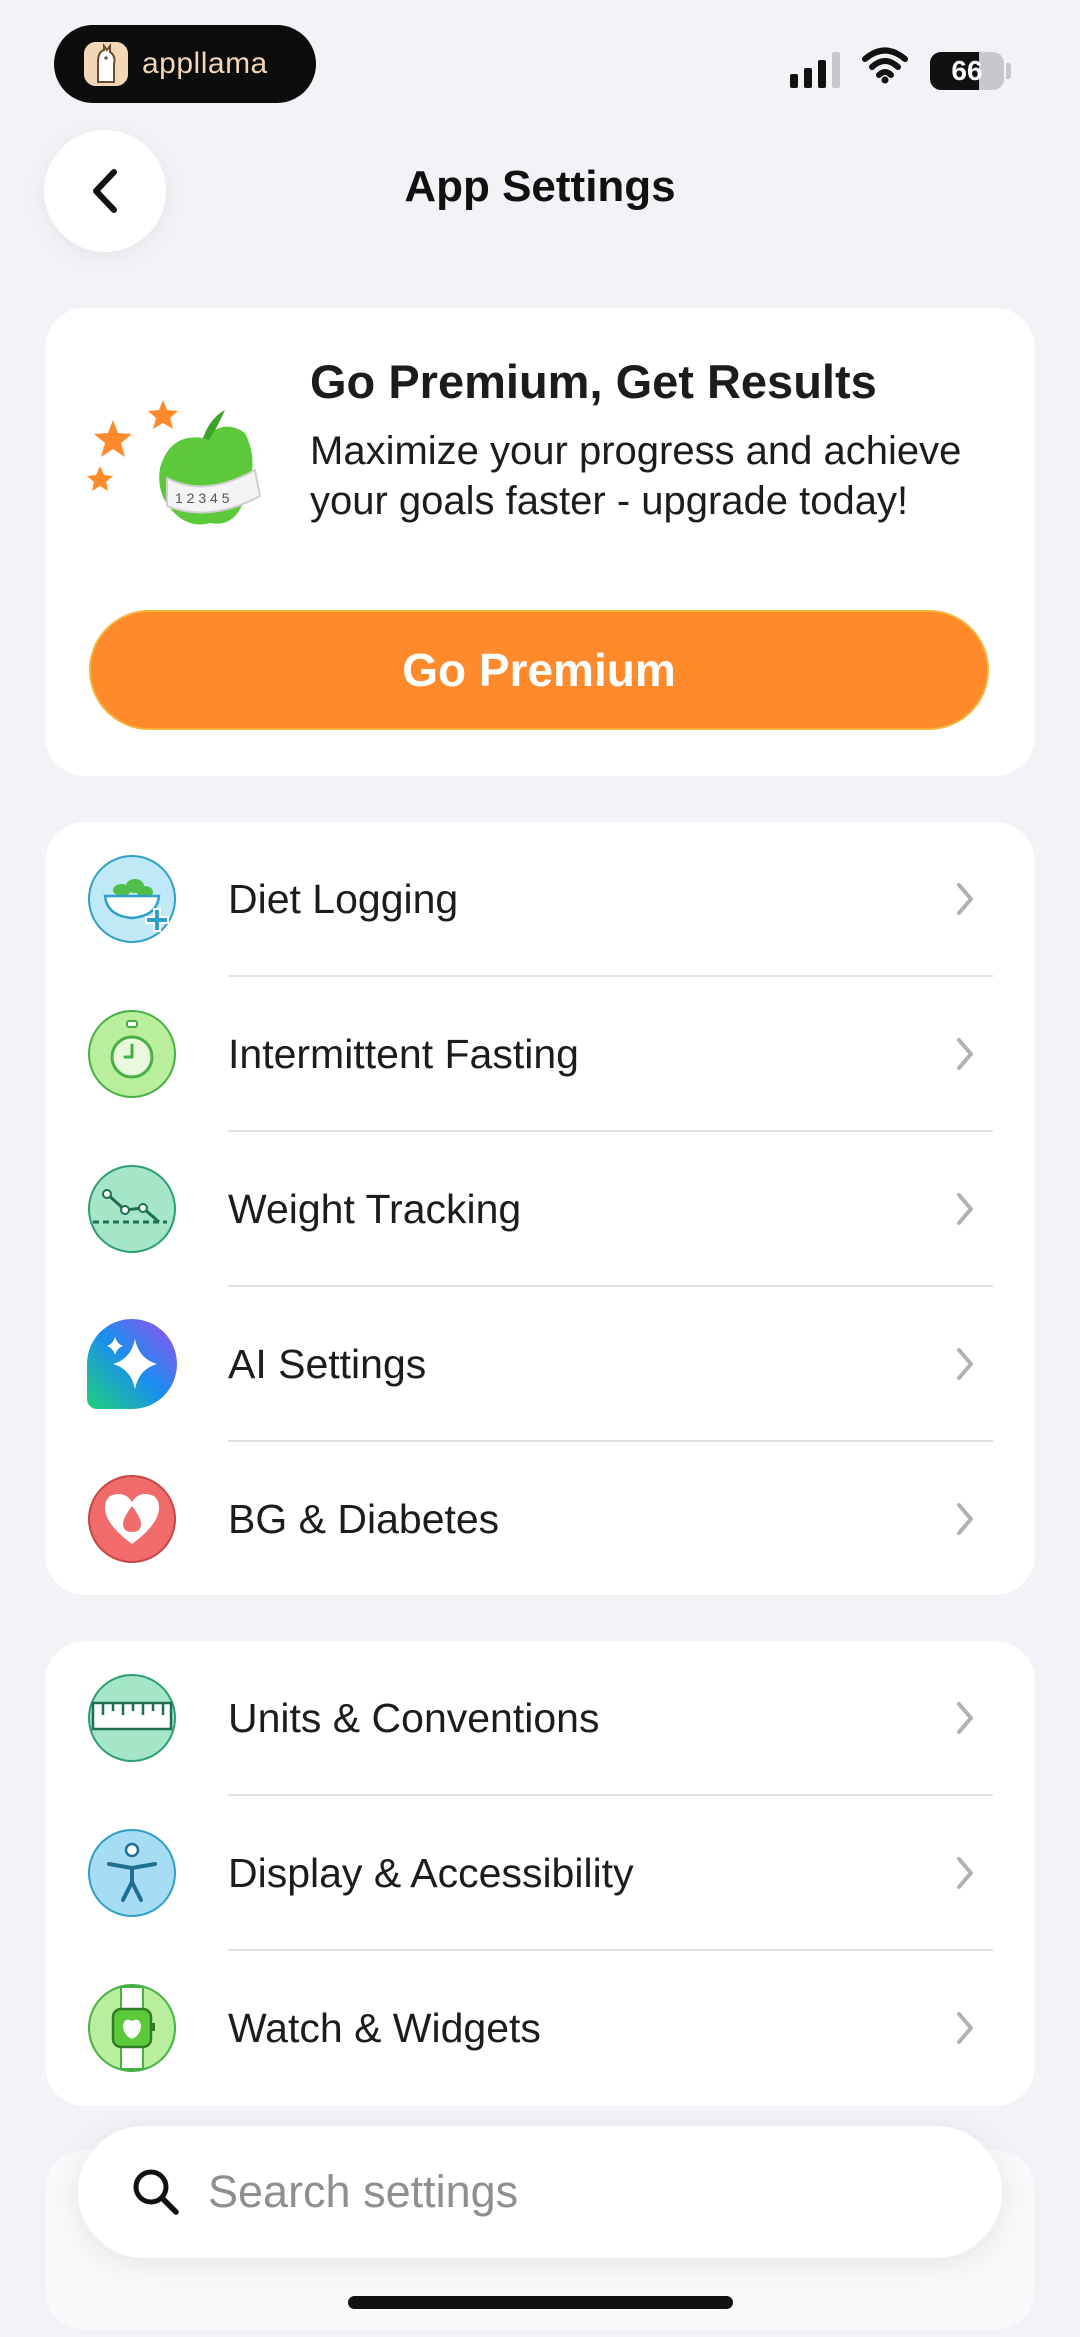 This screenshot has height=2337, width=1080. I want to click on settings-row-display-accessibility: Display & Accessibility, so click(540, 1873).